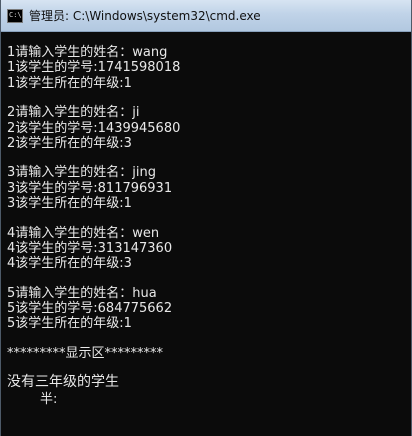 The height and width of the screenshot is (436, 412). What do you see at coordinates (69, 143) in the screenshot?
I see `console-line: 2该学生所在的年级:3` at bounding box center [69, 143].